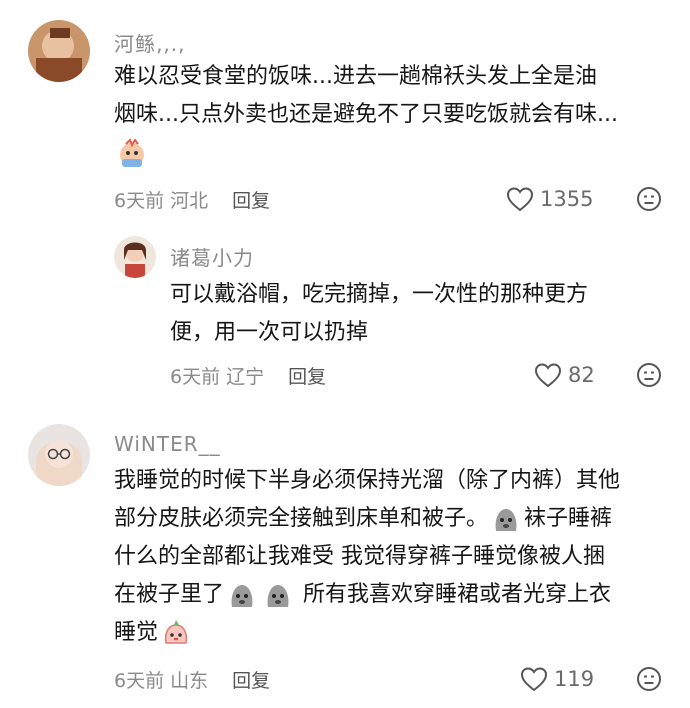  What do you see at coordinates (212, 256) in the screenshot?
I see `username: 诸葛小力` at bounding box center [212, 256].